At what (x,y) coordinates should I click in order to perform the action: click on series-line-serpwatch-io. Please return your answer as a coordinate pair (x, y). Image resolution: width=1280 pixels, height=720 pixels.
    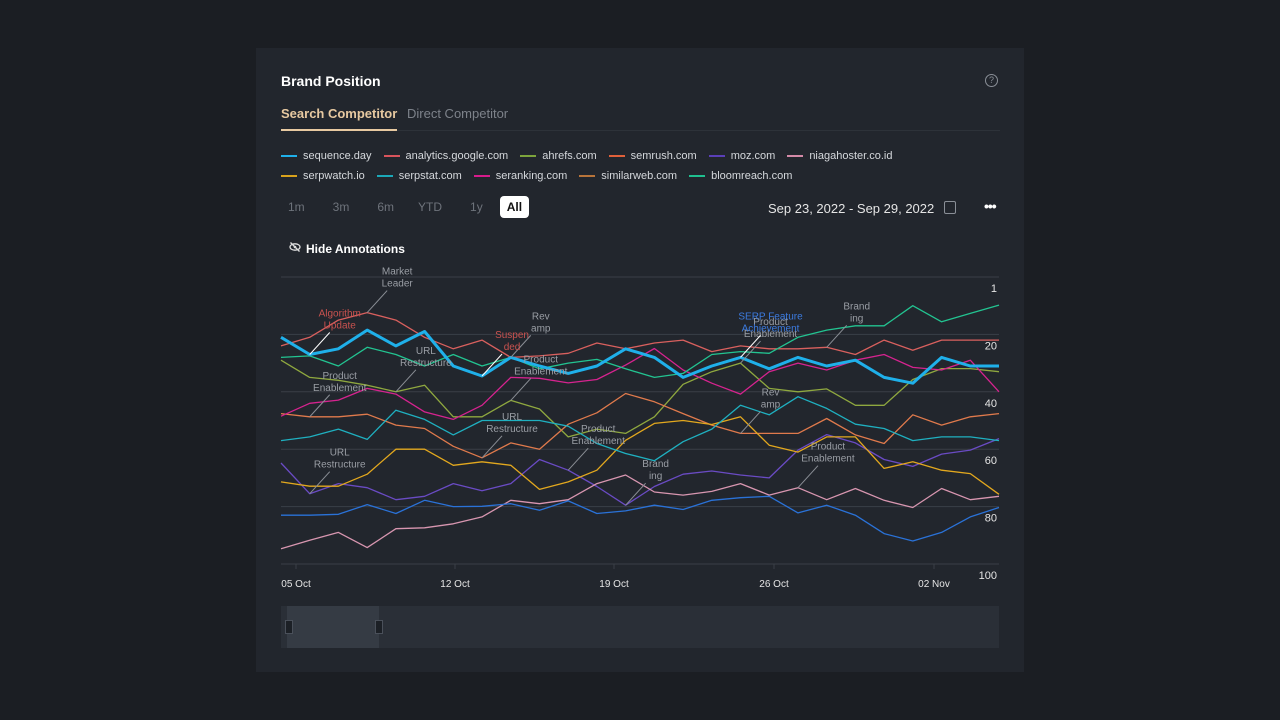
    Looking at the image, I should click on (640, 455).